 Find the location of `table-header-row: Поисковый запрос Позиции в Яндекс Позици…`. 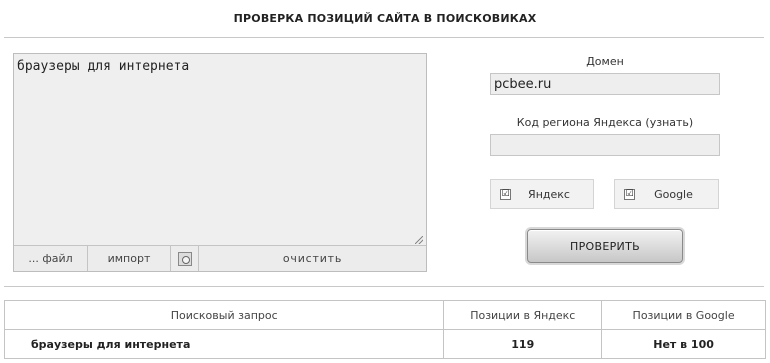

table-header-row: Поисковый запрос Позиции в Яндекс Позици… is located at coordinates (384, 315).